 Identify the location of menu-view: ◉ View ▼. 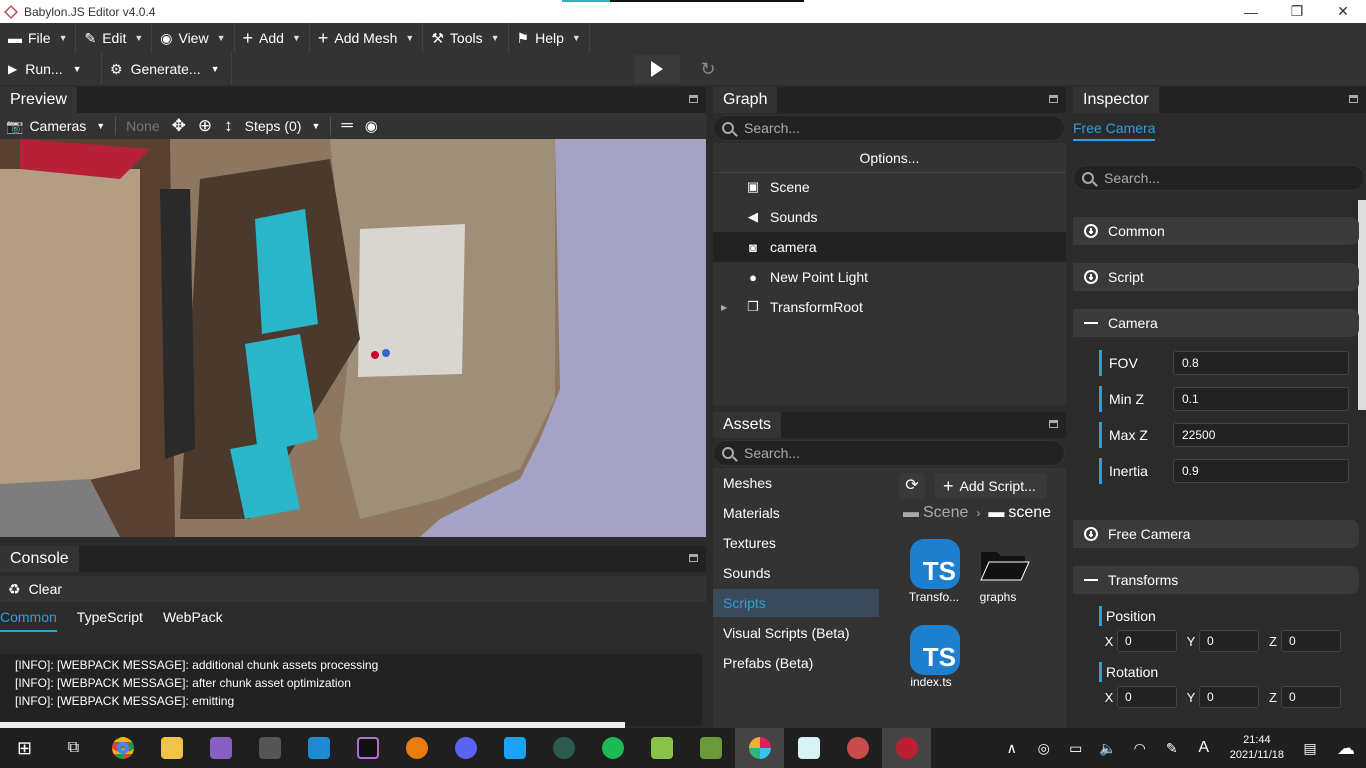
(193, 38).